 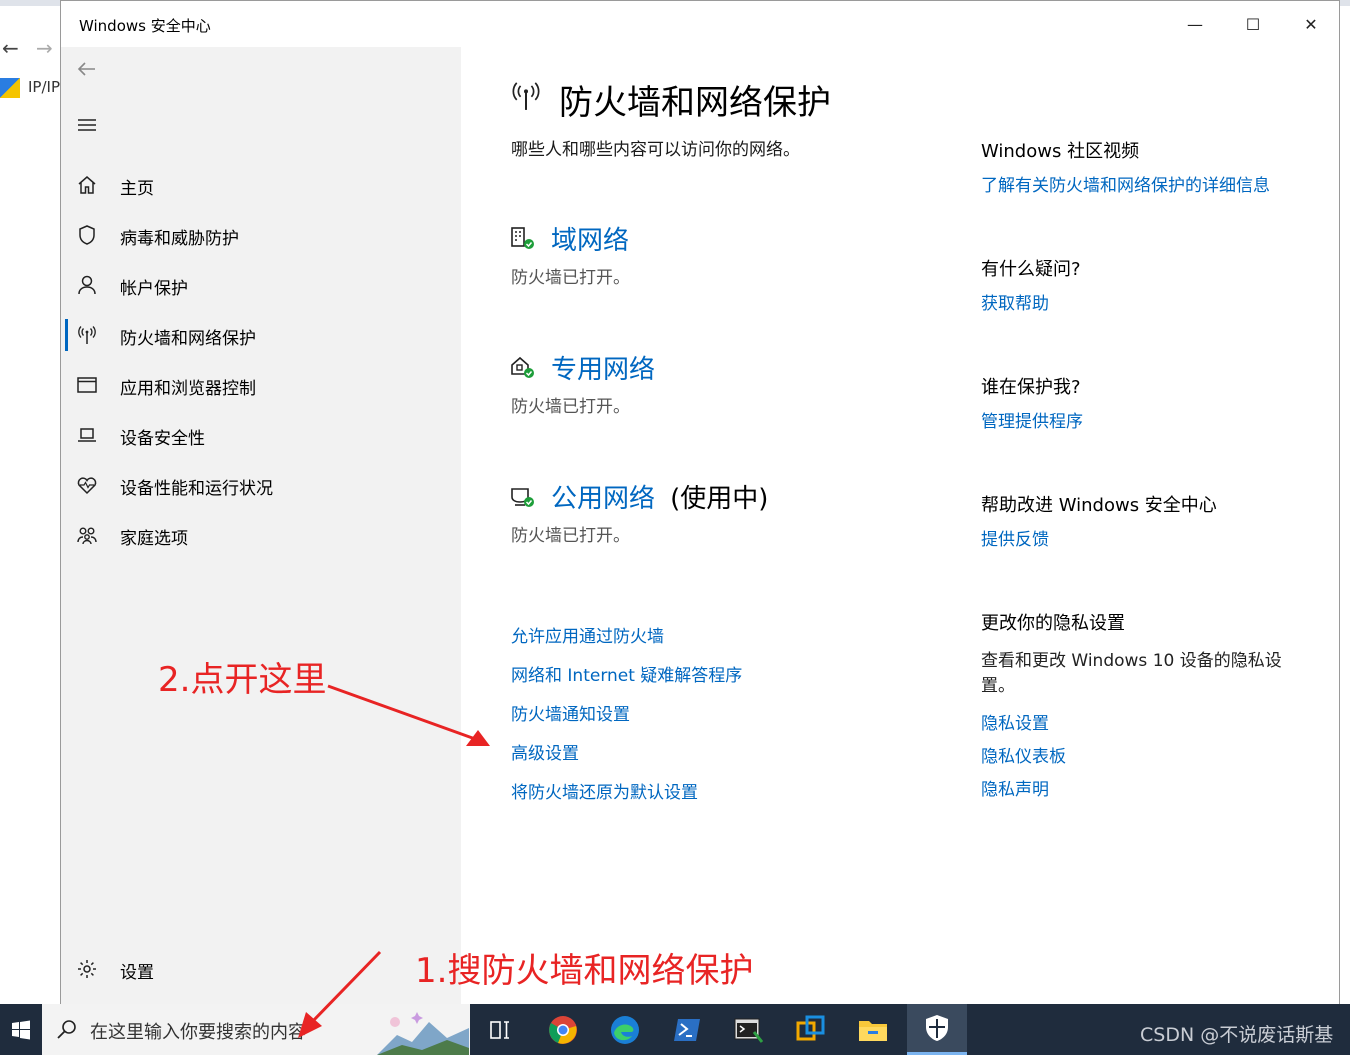 I want to click on sidebar-item-label: 应用和浏览器控制, so click(x=188, y=389).